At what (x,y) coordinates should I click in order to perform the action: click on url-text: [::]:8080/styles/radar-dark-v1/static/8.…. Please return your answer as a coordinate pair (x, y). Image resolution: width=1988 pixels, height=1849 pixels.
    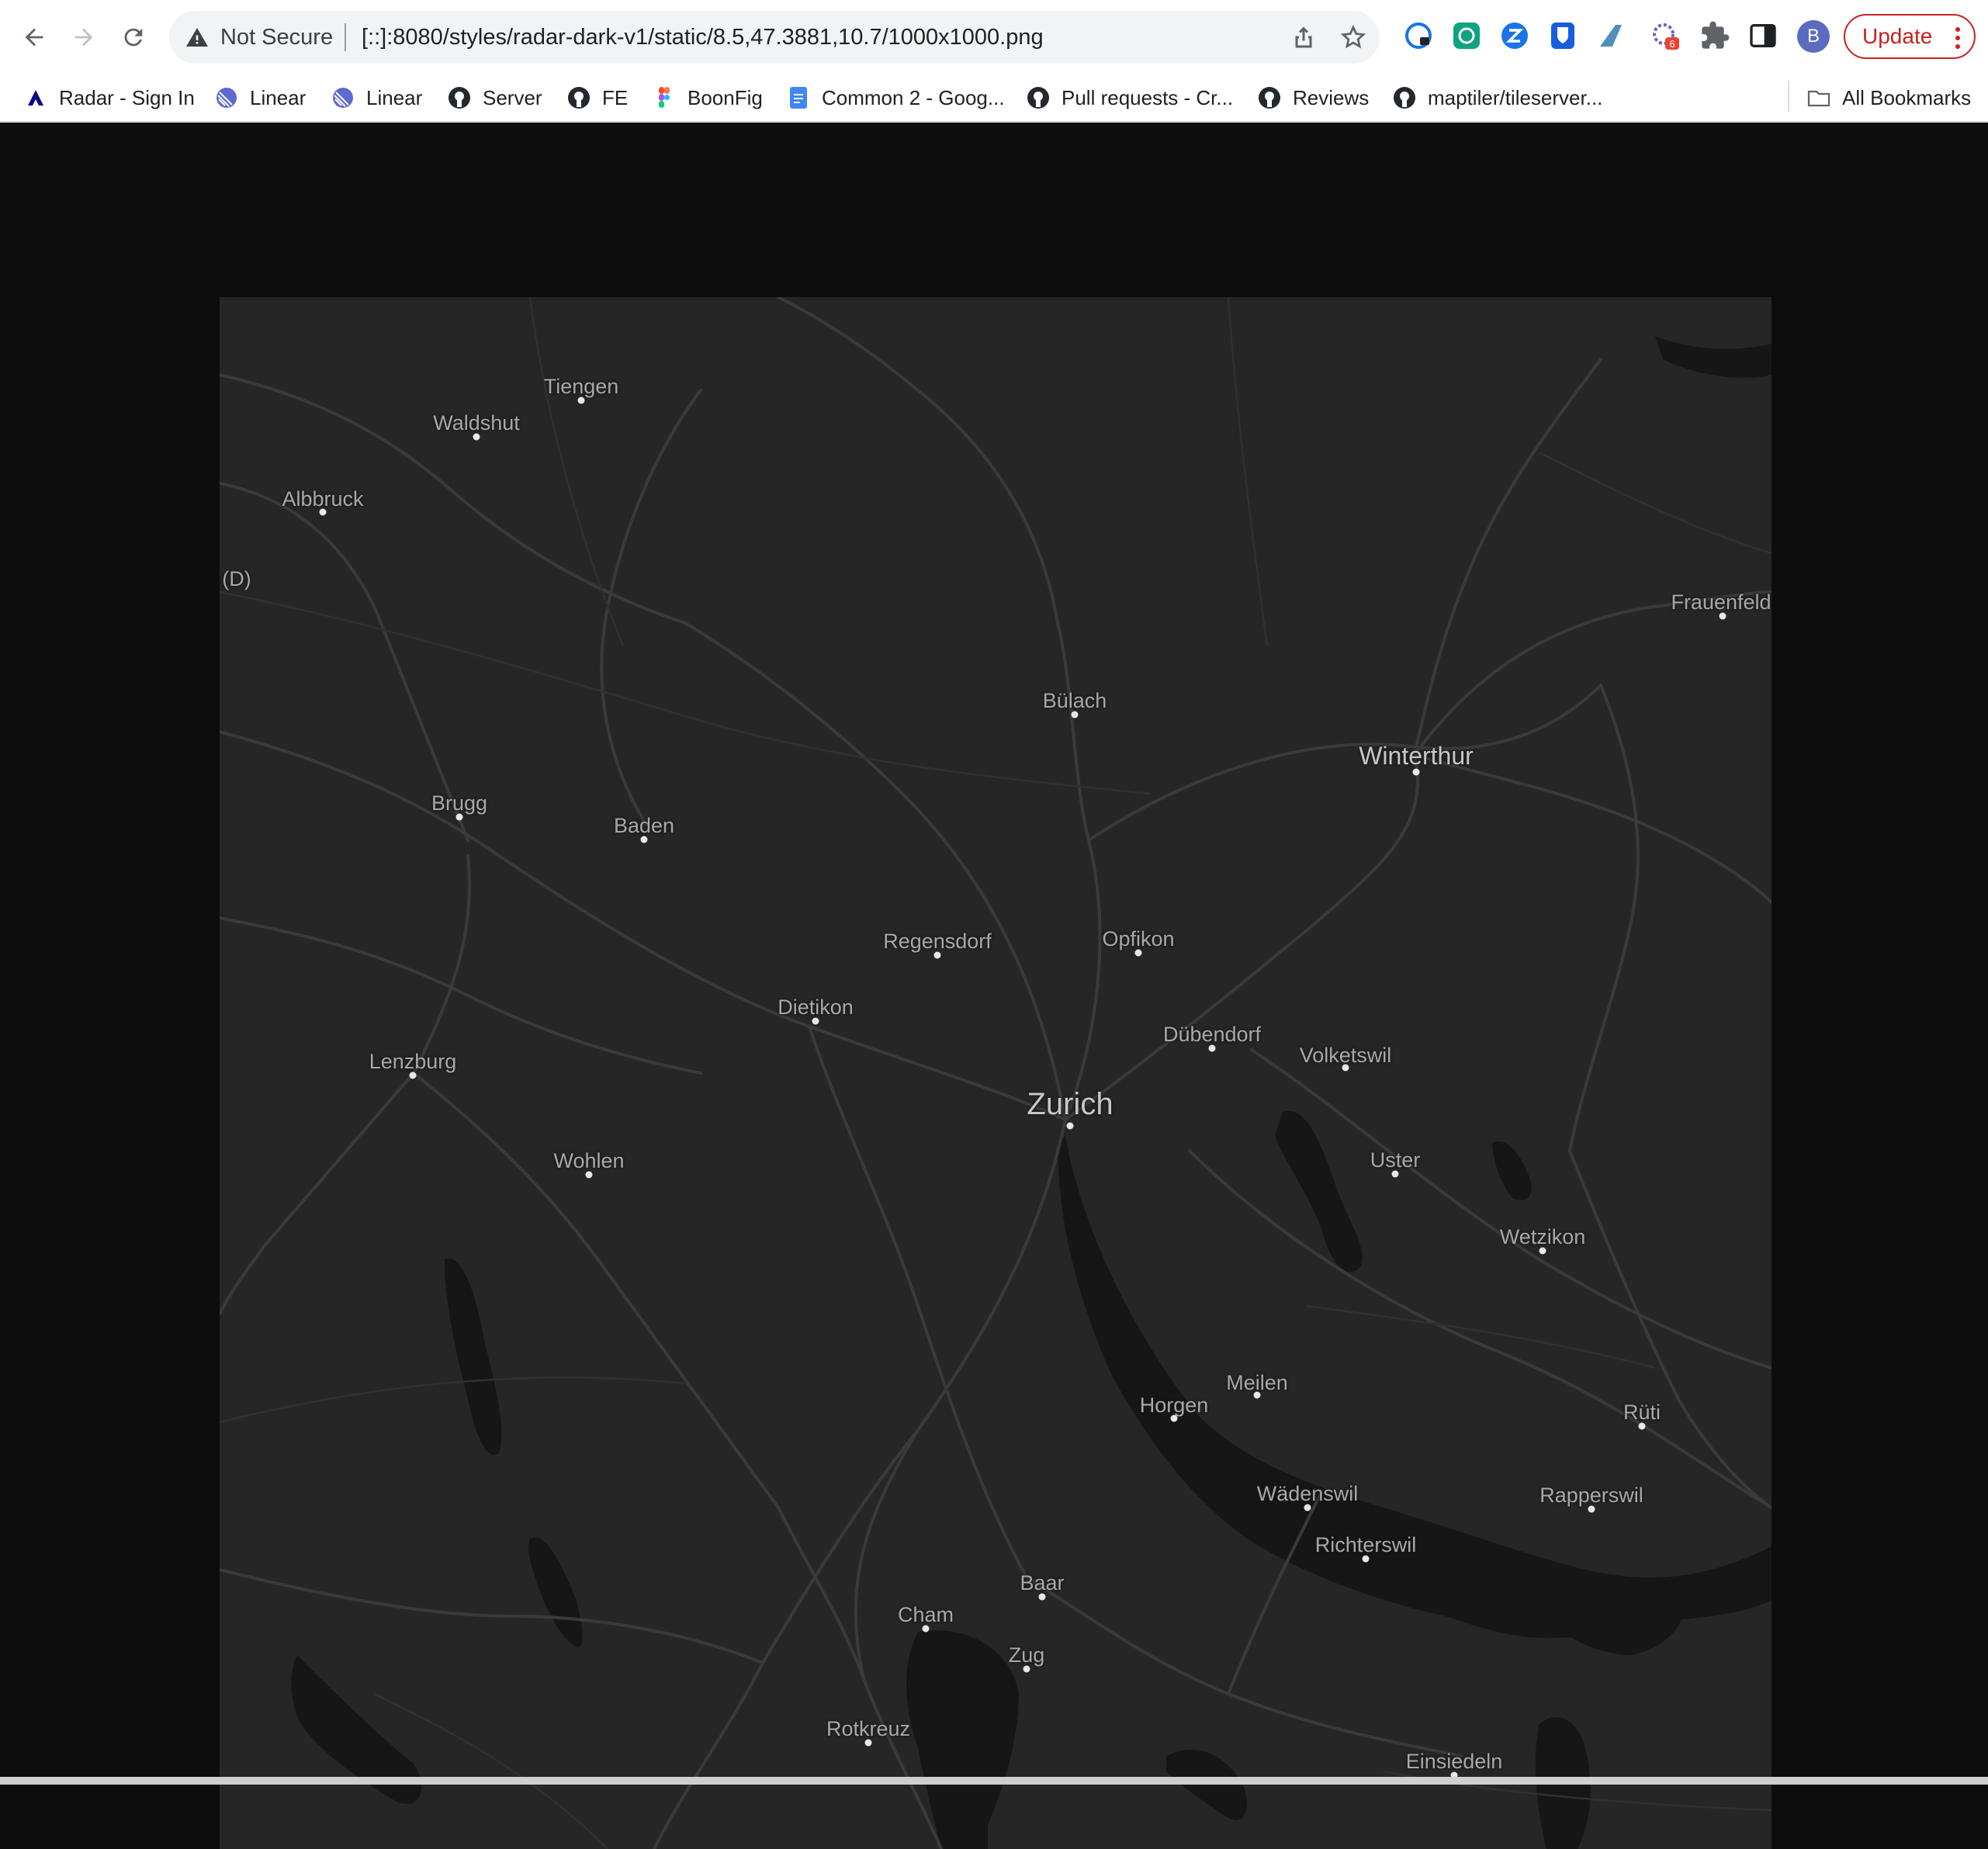
    Looking at the image, I should click on (703, 38).